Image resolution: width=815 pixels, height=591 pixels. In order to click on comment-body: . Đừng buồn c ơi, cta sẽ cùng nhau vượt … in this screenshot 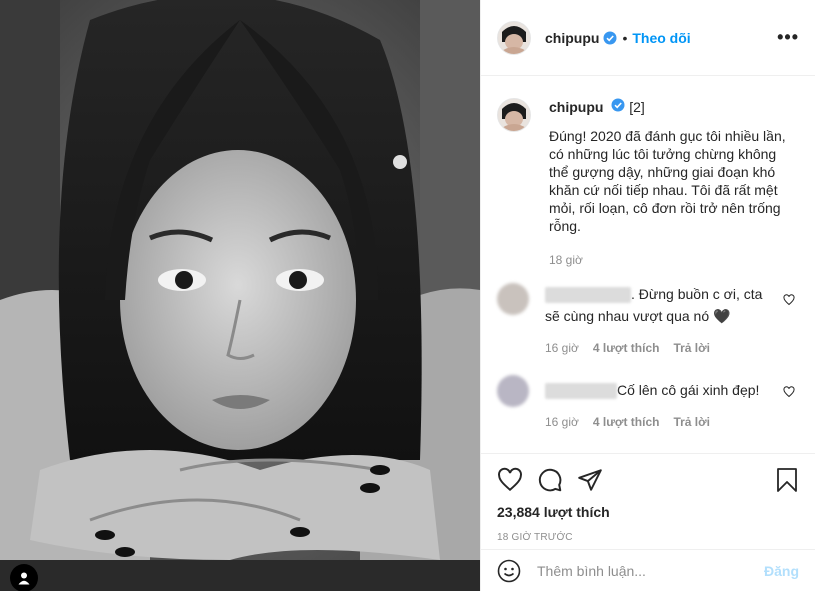, I will do `click(655, 319)`.